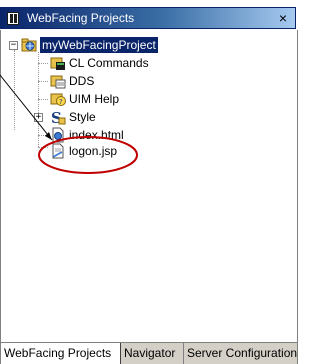 The image size is (320, 364). I want to click on dds-icon, so click(58, 82).